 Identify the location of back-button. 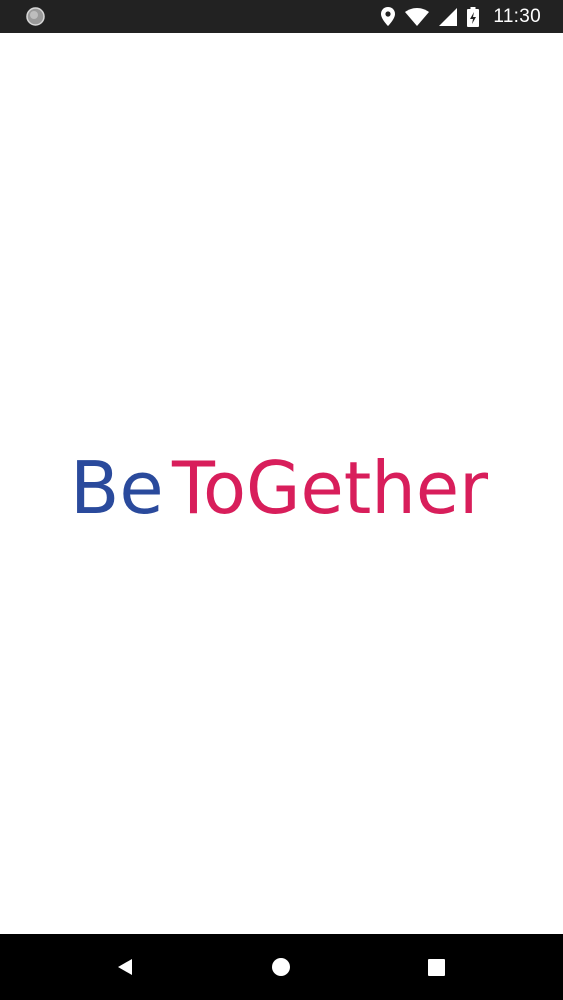
(125, 967).